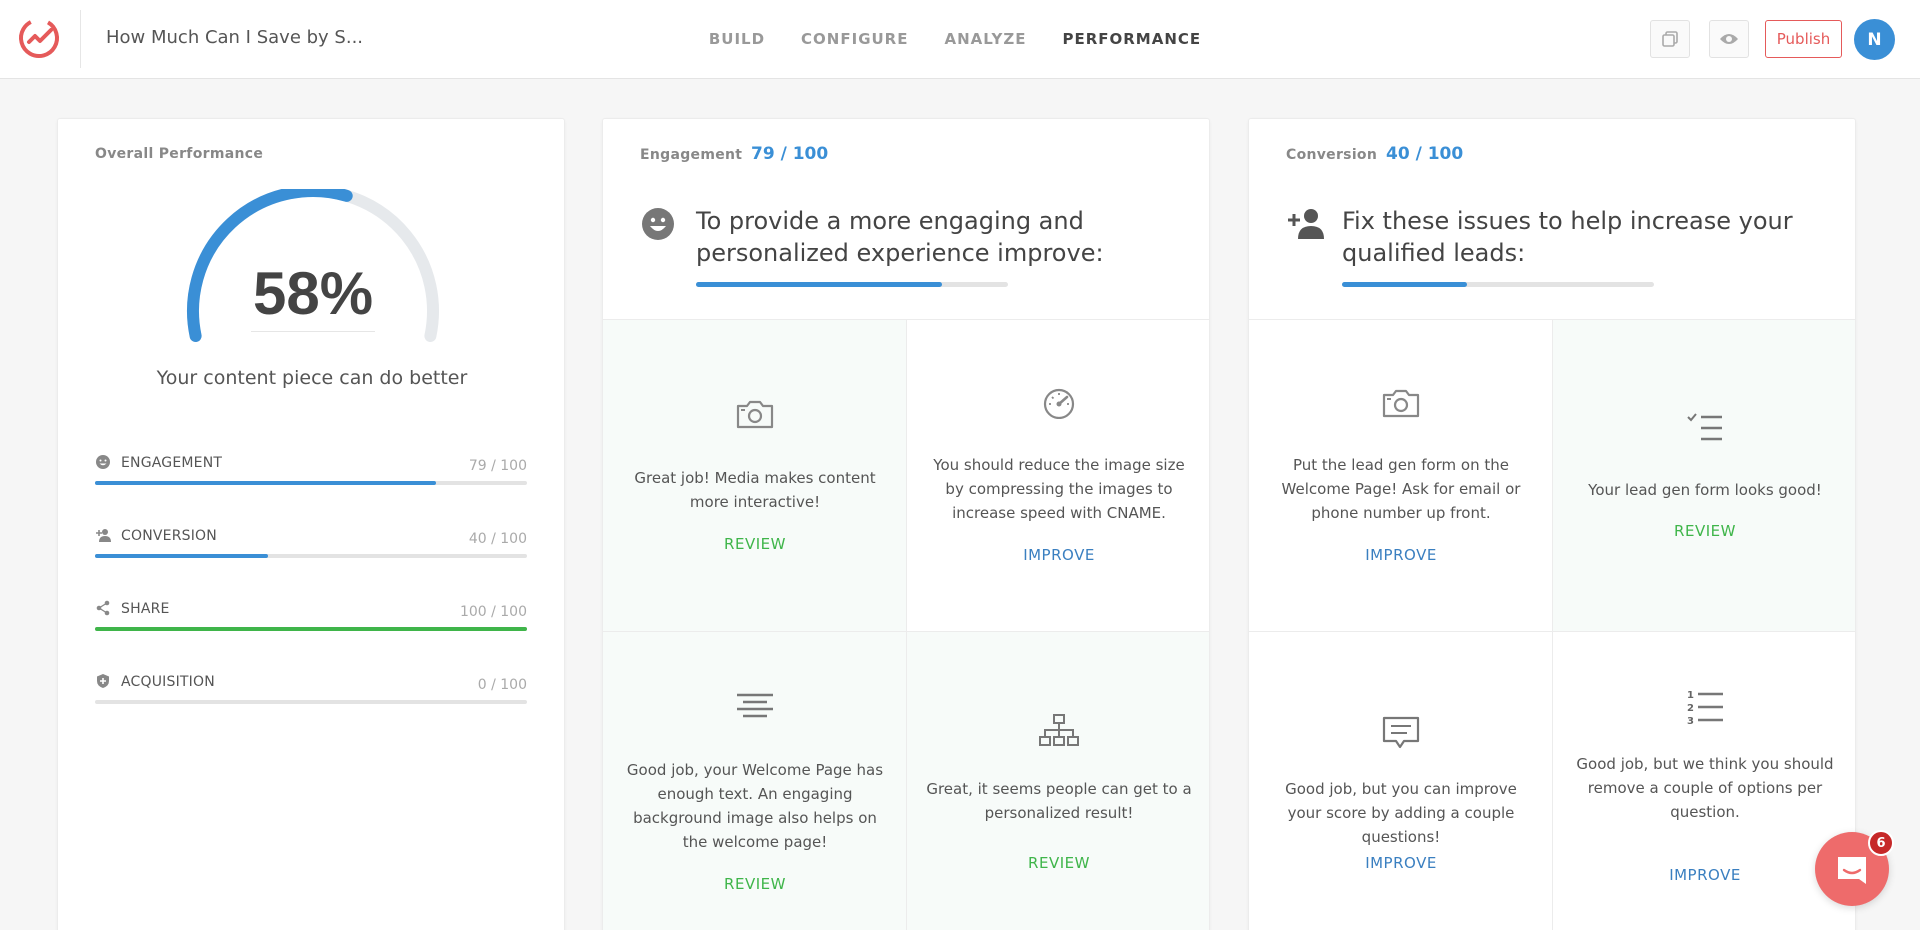 The image size is (1920, 930). I want to click on checklist-icon, so click(1704, 432).